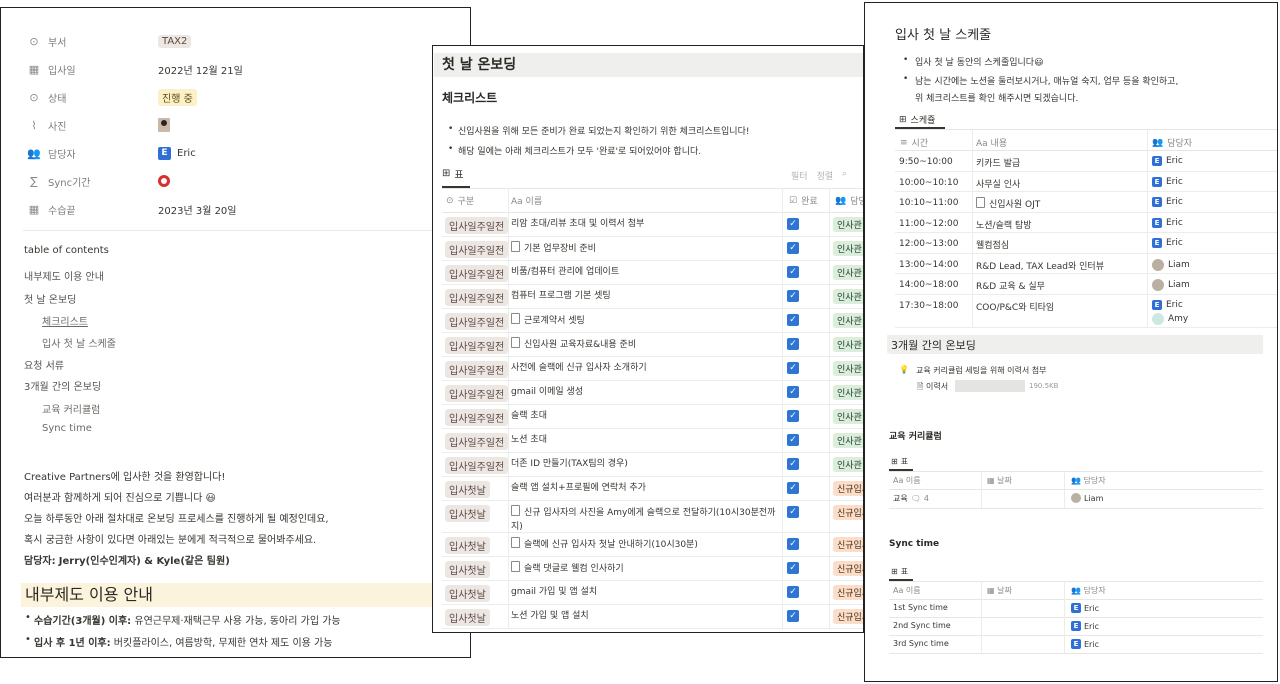  I want to click on table-row: 입사일주일전 신입사원 교육자료&내용 준비 ✓ 인사관, so click(652, 345).